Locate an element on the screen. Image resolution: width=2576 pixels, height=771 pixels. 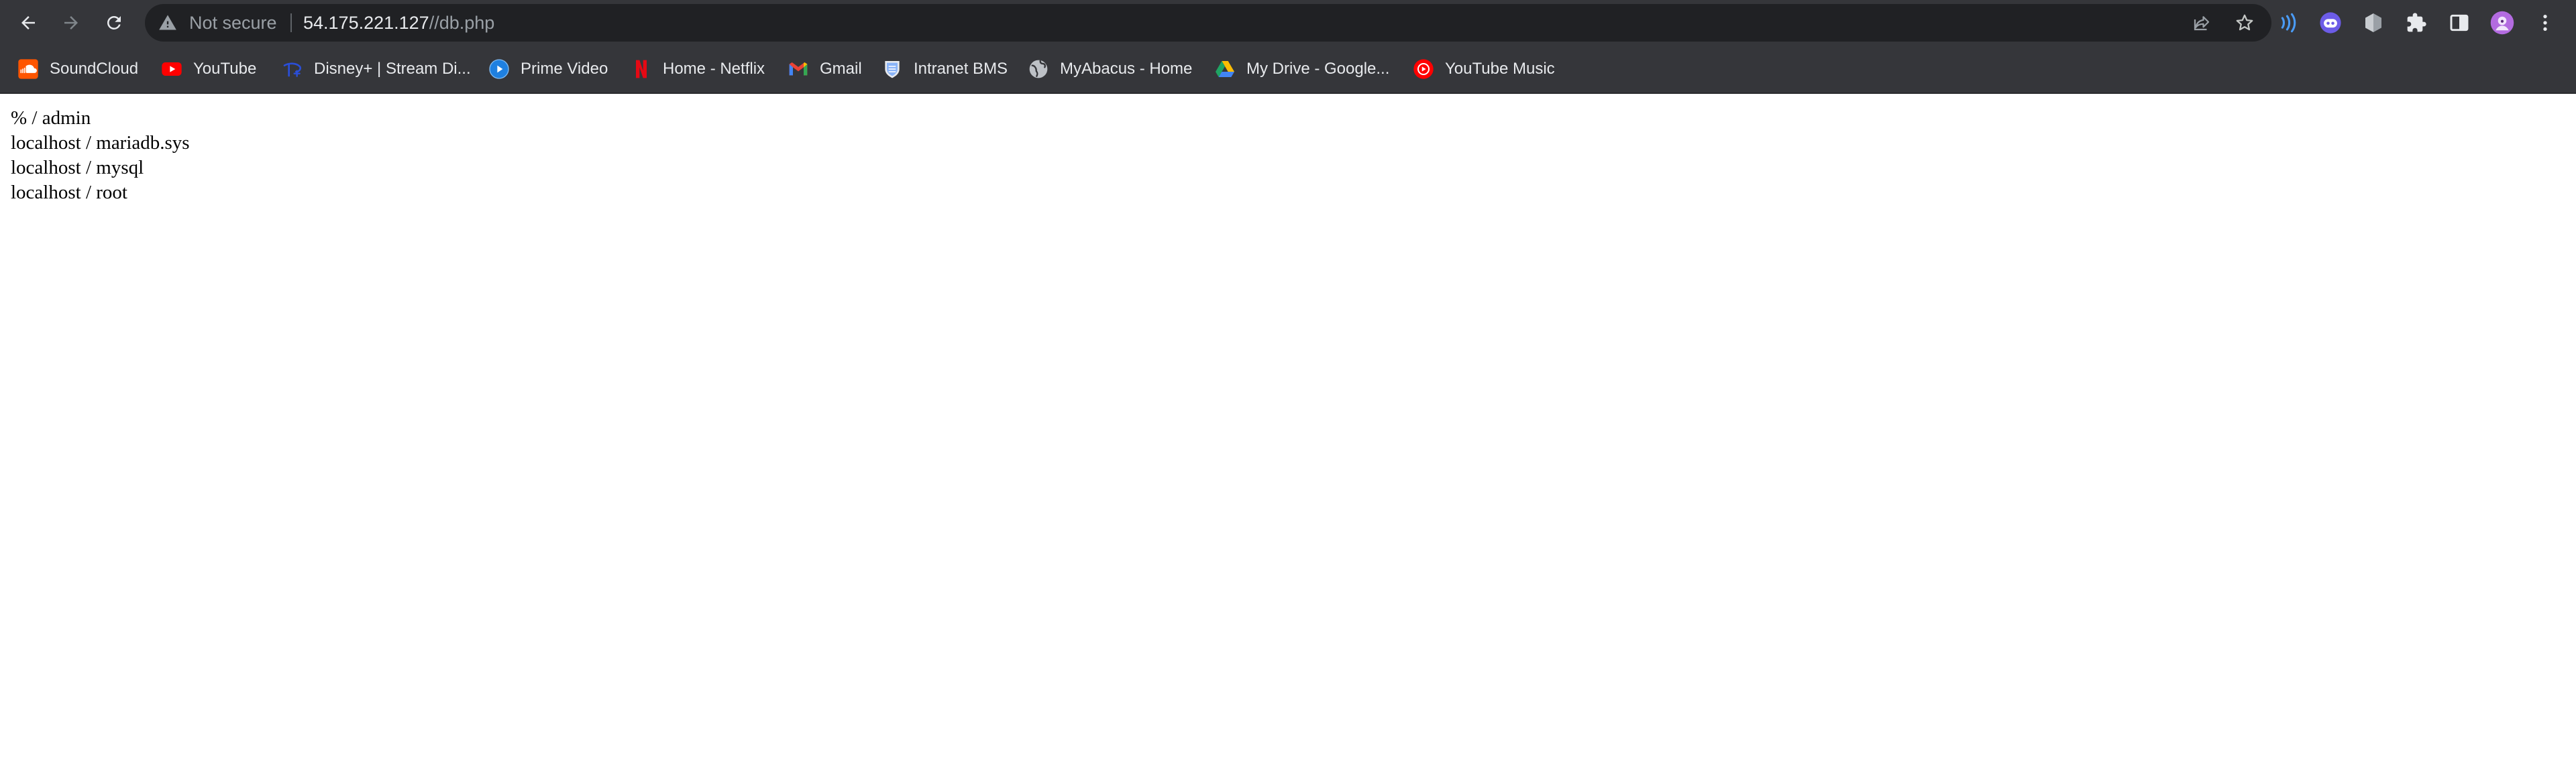
bookmark-soundcloud: SoundCloud is located at coordinates (77, 69).